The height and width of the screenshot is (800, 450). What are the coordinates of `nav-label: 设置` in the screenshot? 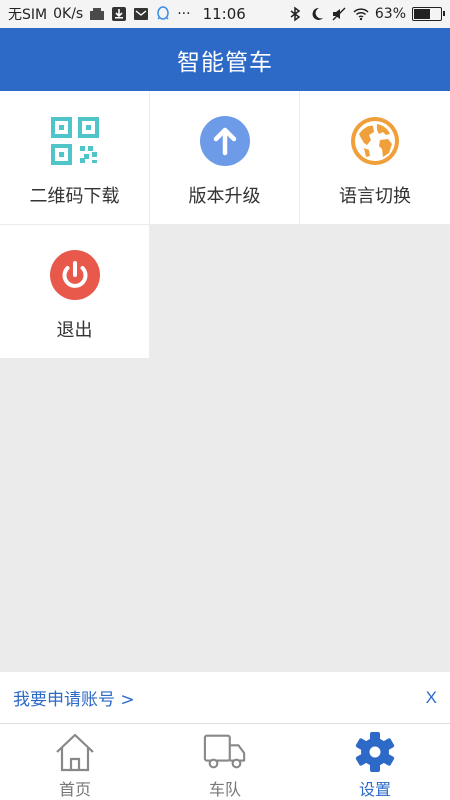 It's located at (374, 789).